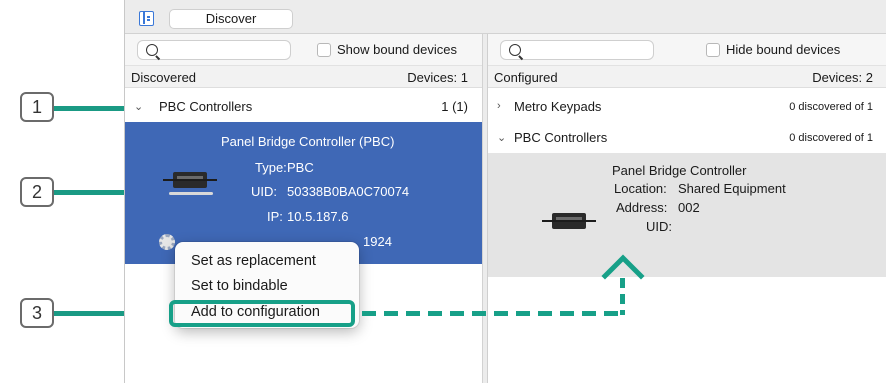  What do you see at coordinates (842, 77) in the screenshot?
I see `configured-header-count: Devices: 2` at bounding box center [842, 77].